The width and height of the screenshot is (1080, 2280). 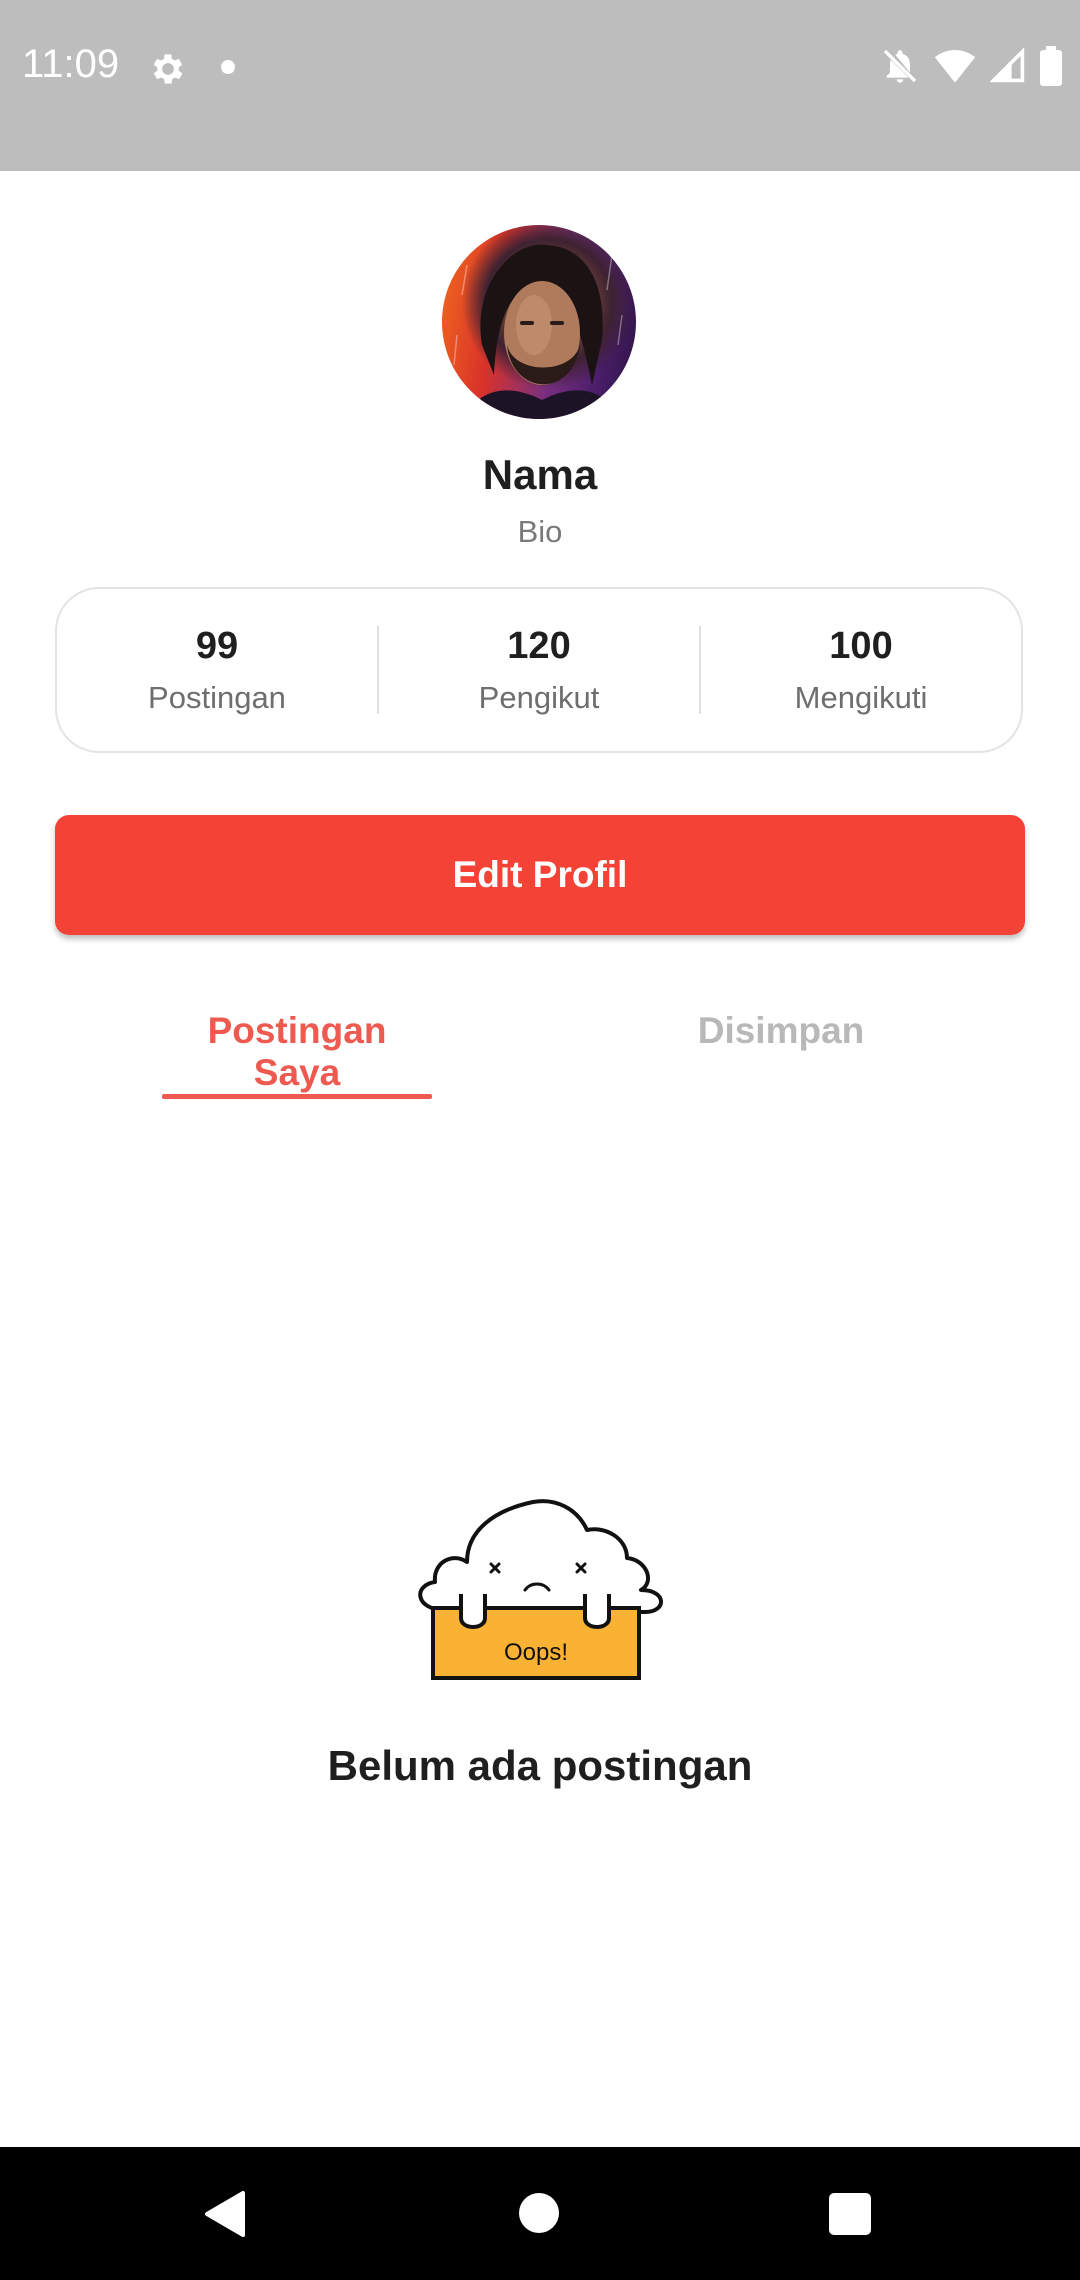 What do you see at coordinates (1051, 66) in the screenshot?
I see `battery-icon` at bounding box center [1051, 66].